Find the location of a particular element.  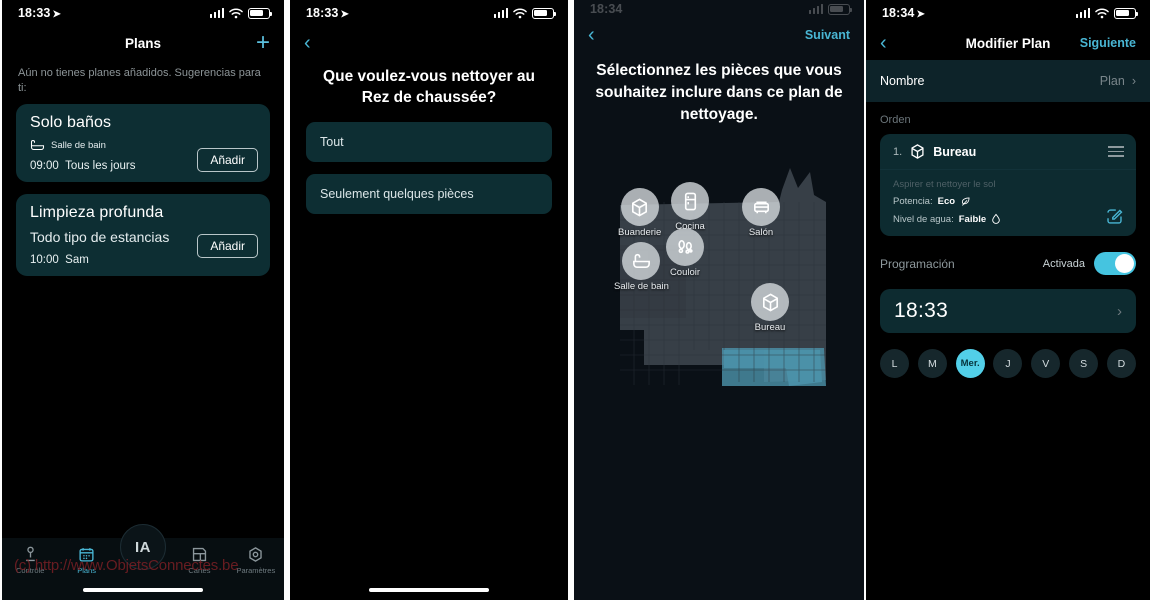

room-pin-cocina: Cocina is located at coordinates (690, 207).